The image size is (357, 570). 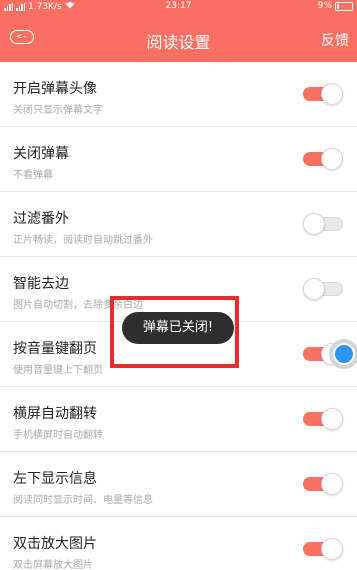 What do you see at coordinates (58, 110) in the screenshot?
I see `setting-subtitle: 关闭只显示弹幕文字` at bounding box center [58, 110].